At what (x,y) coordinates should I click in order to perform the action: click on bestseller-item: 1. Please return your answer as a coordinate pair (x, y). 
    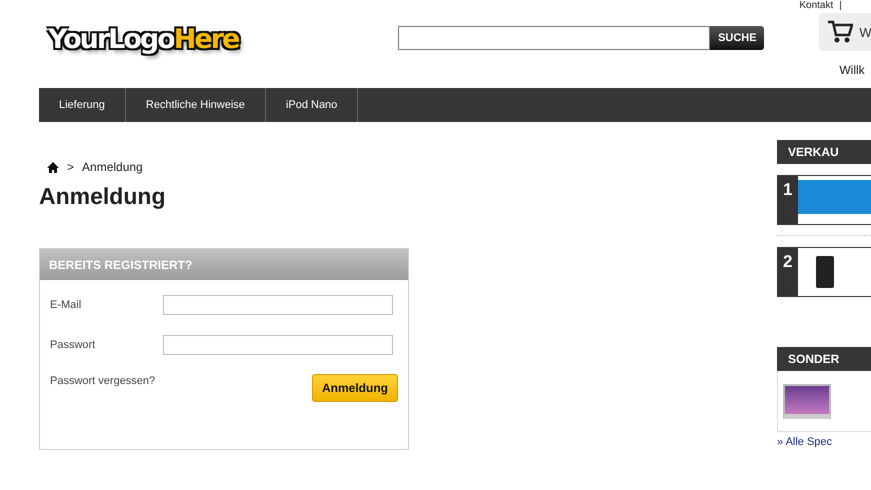
    Looking at the image, I should click on (824, 200).